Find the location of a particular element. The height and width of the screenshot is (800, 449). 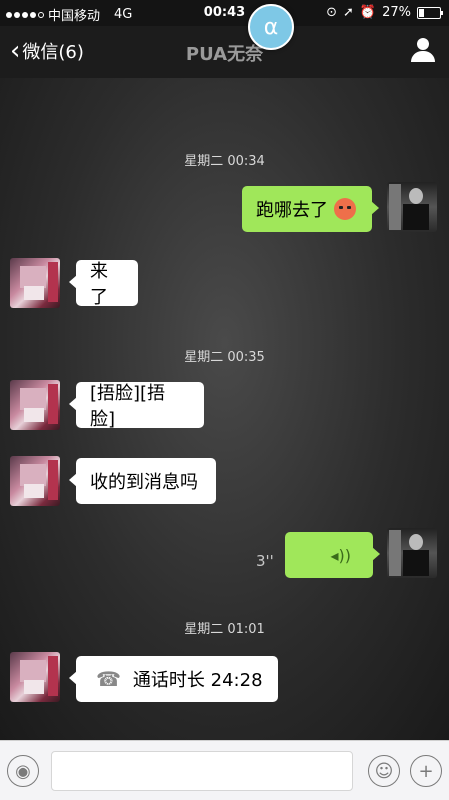

status-bar: 中国移动 4G 00:43 ⊙ ➚ ⏰ 27% is located at coordinates (224, 13).